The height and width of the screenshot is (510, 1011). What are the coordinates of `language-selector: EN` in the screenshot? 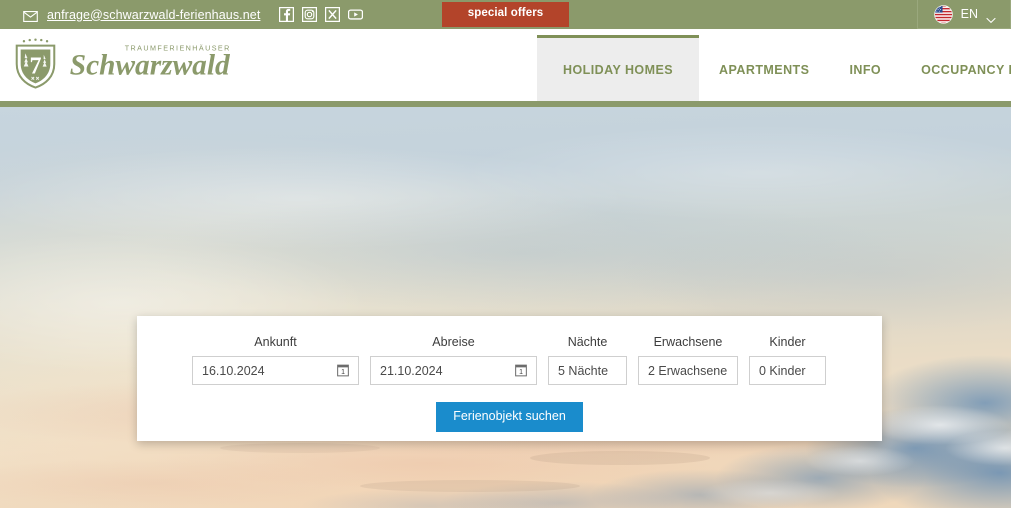 It's located at (963, 14).